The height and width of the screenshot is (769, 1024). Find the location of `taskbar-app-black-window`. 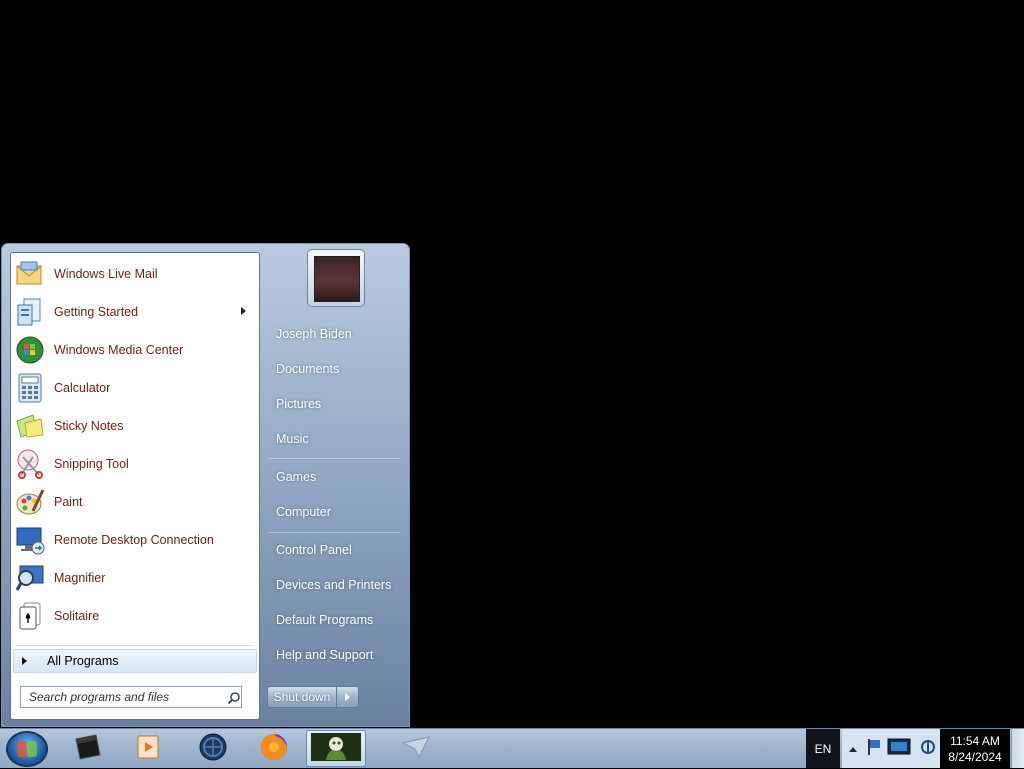

taskbar-app-black-window is located at coordinates (88, 748).